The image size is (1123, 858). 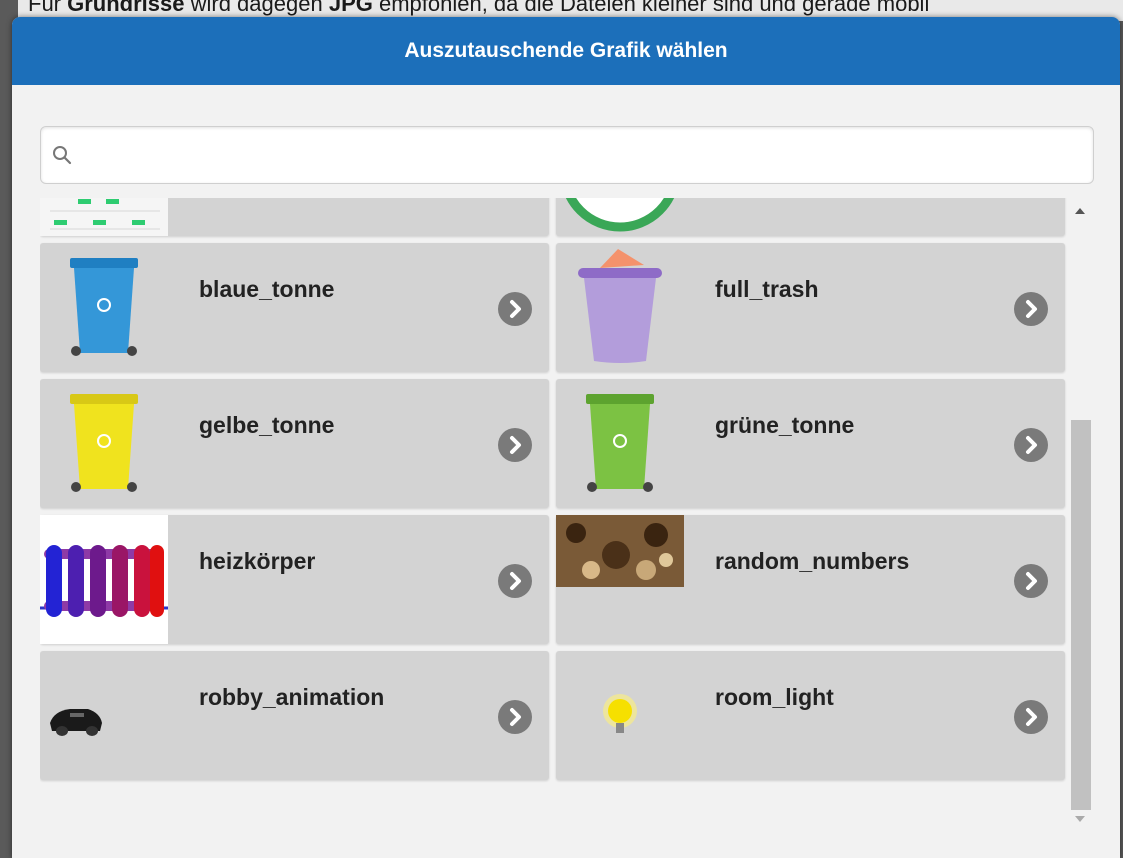 I want to click on list-item-heizkoerper: heizkörper, so click(x=294, y=579).